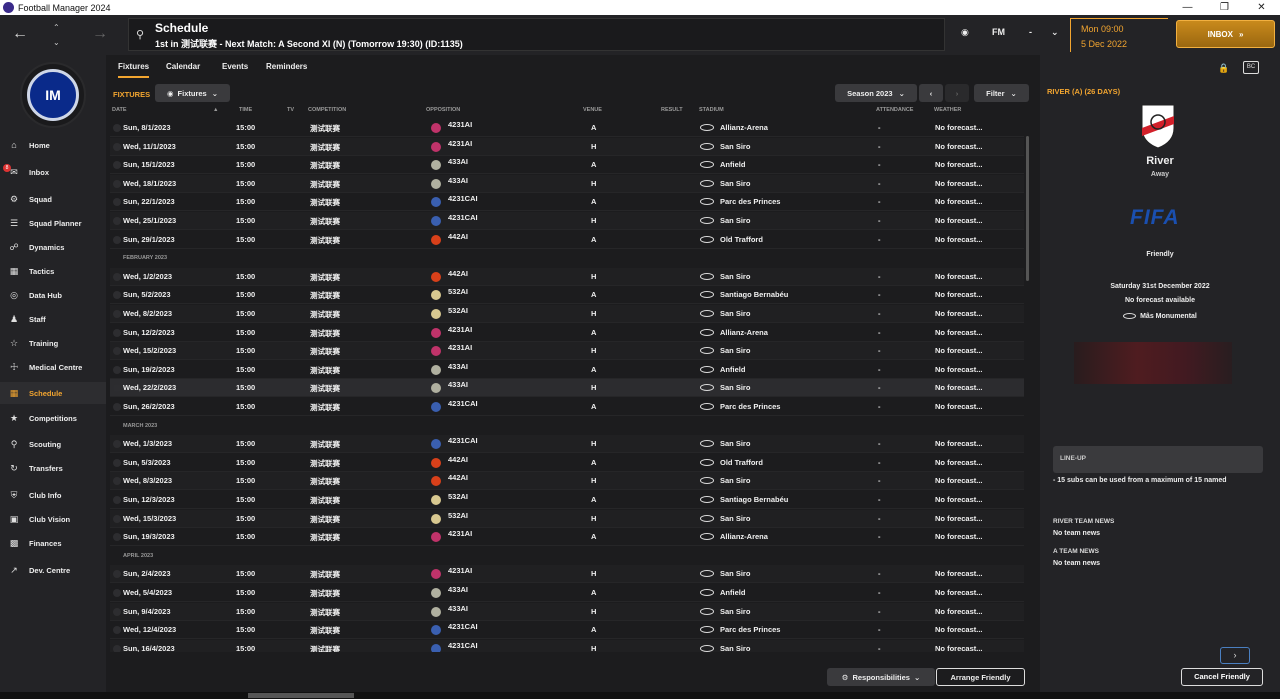 The width and height of the screenshot is (1280, 699). What do you see at coordinates (443, 110) in the screenshot?
I see `column-opposition: OPPOSITION` at bounding box center [443, 110].